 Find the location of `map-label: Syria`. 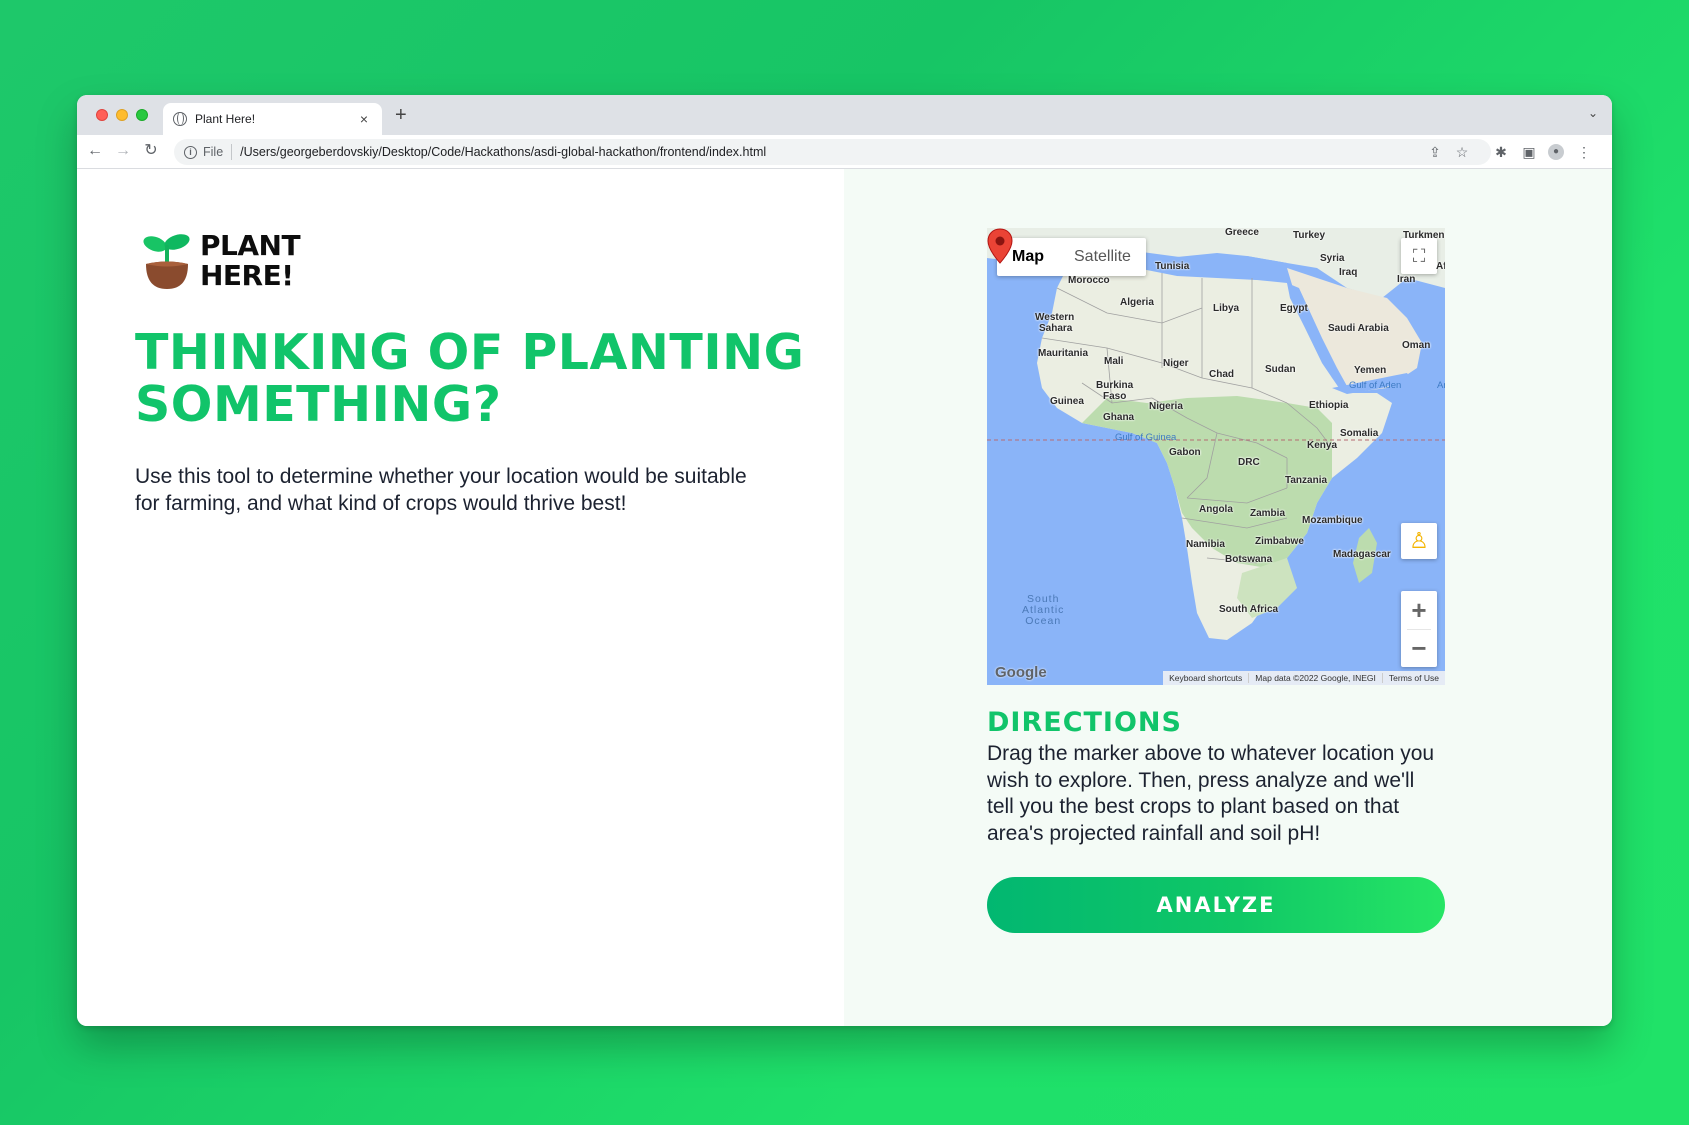

map-label: Syria is located at coordinates (1332, 258).